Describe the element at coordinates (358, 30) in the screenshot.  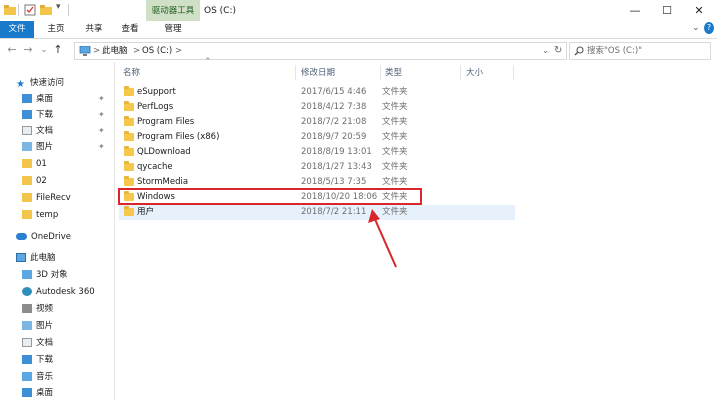
I see `ribbon-tabs: 文件 主页 共享 查看 管理 ⌄ ?` at that location.